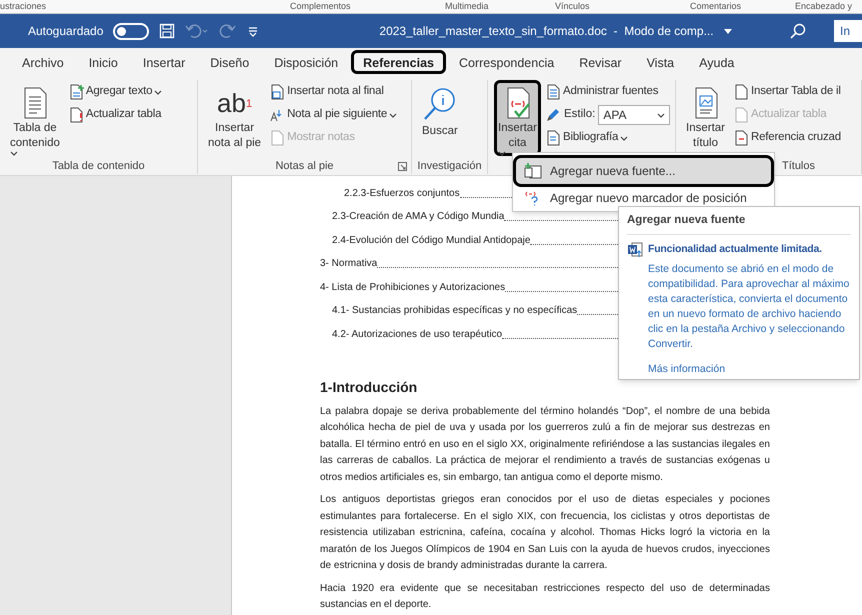 Image resolution: width=862 pixels, height=615 pixels. Describe the element at coordinates (98, 166) in the screenshot. I see `ribbon-group-label: Tabla de contenido` at that location.